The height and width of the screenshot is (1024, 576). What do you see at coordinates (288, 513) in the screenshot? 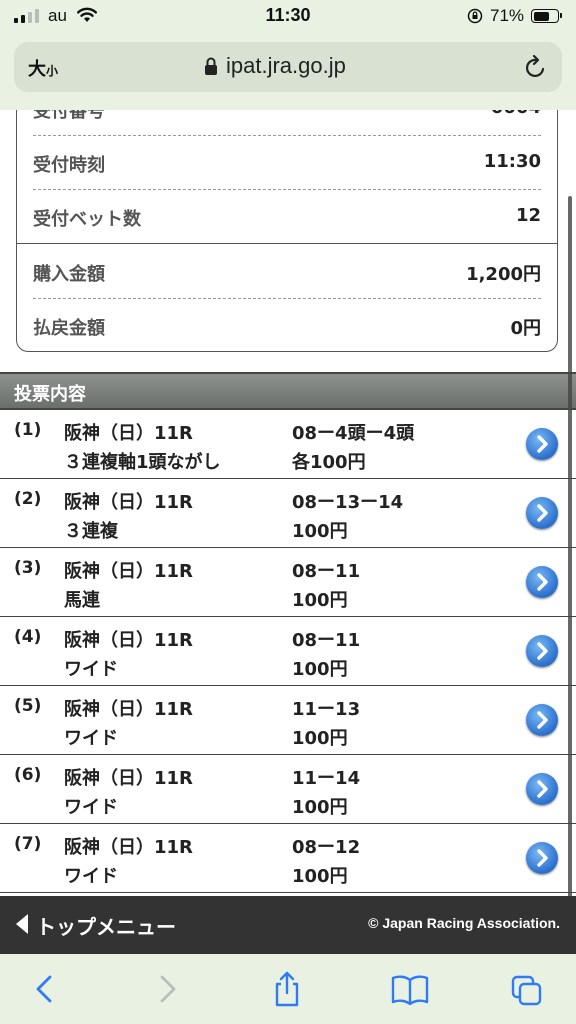
I see `bet-row: (2) 阪神（日）11R ３連複 08ー13ー14 100円` at bounding box center [288, 513].